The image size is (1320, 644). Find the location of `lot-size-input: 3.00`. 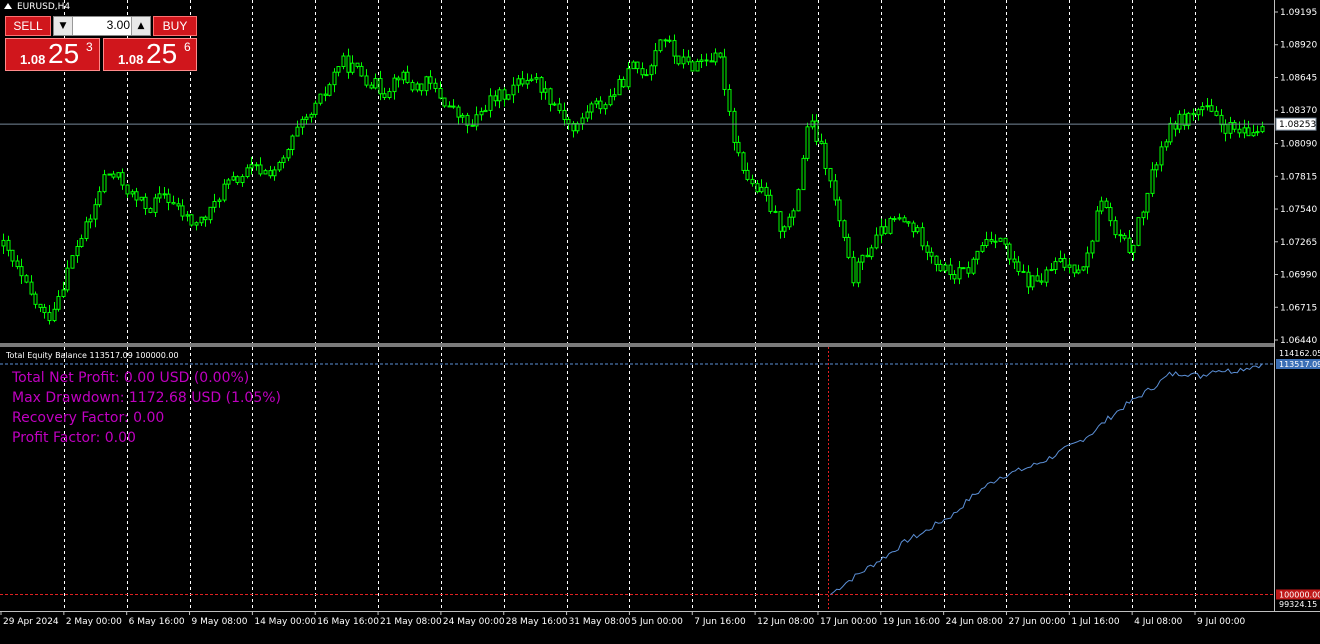

lot-size-input: 3.00 is located at coordinates (102, 25).